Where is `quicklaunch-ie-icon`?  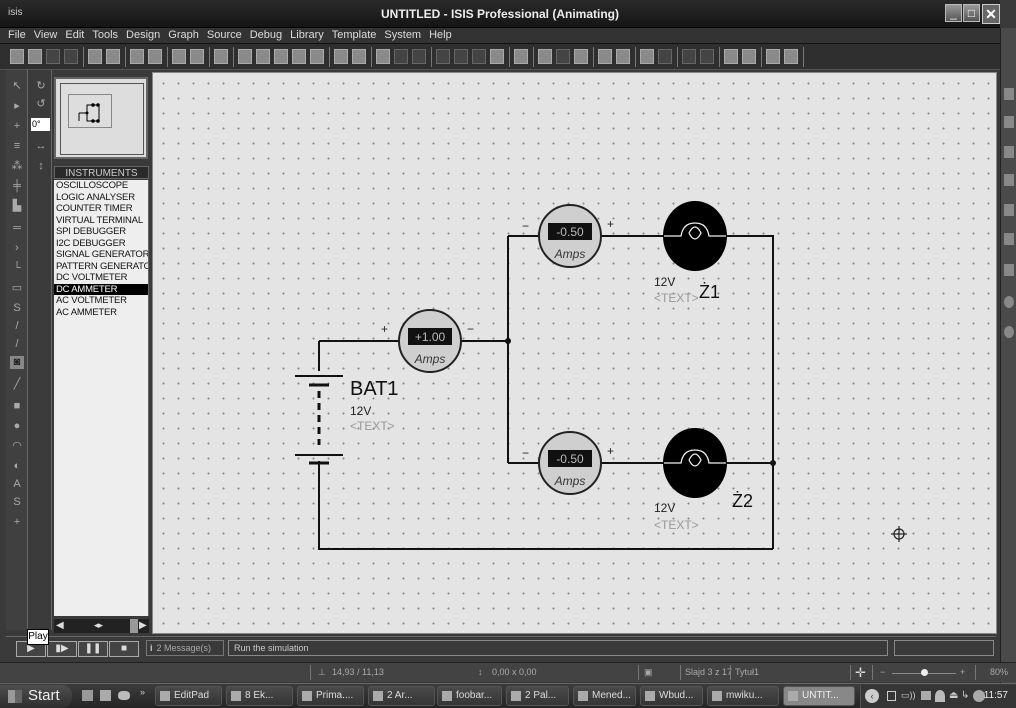
quicklaunch-ie-icon is located at coordinates (87, 695).